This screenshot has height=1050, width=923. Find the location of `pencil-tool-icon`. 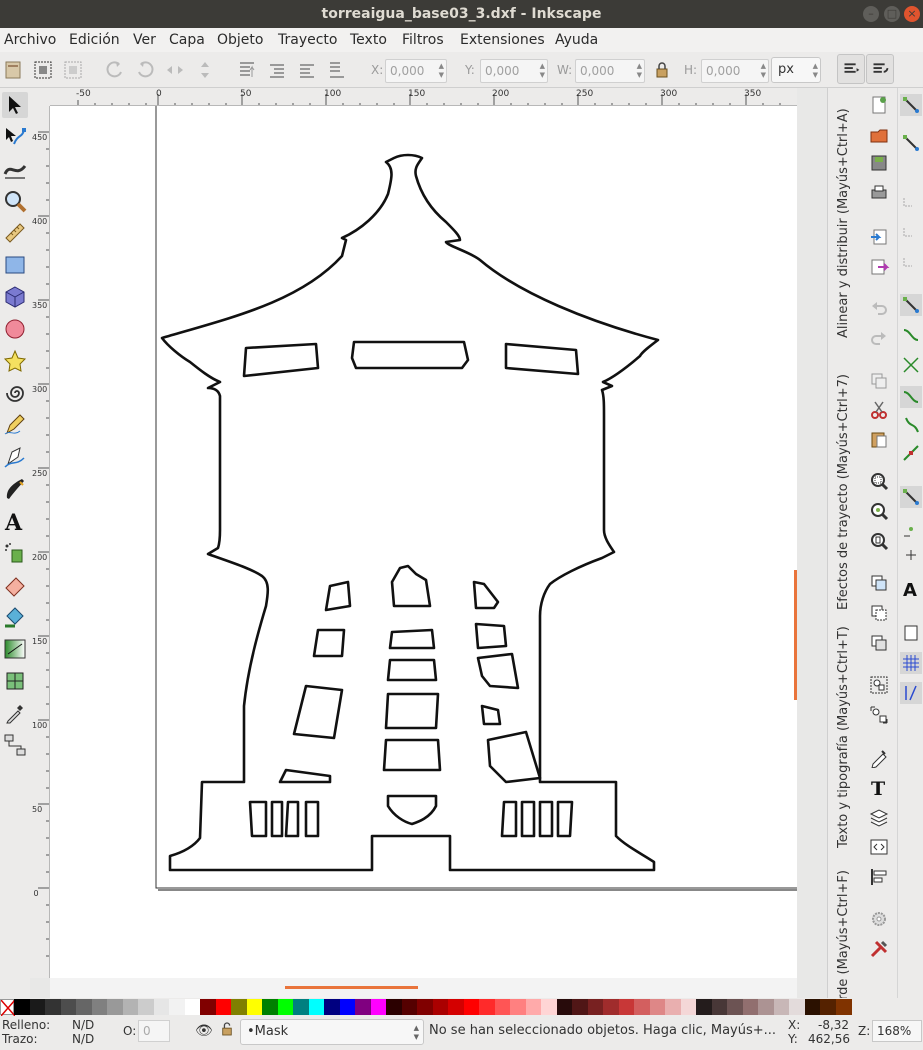

pencil-tool-icon is located at coordinates (15, 425).